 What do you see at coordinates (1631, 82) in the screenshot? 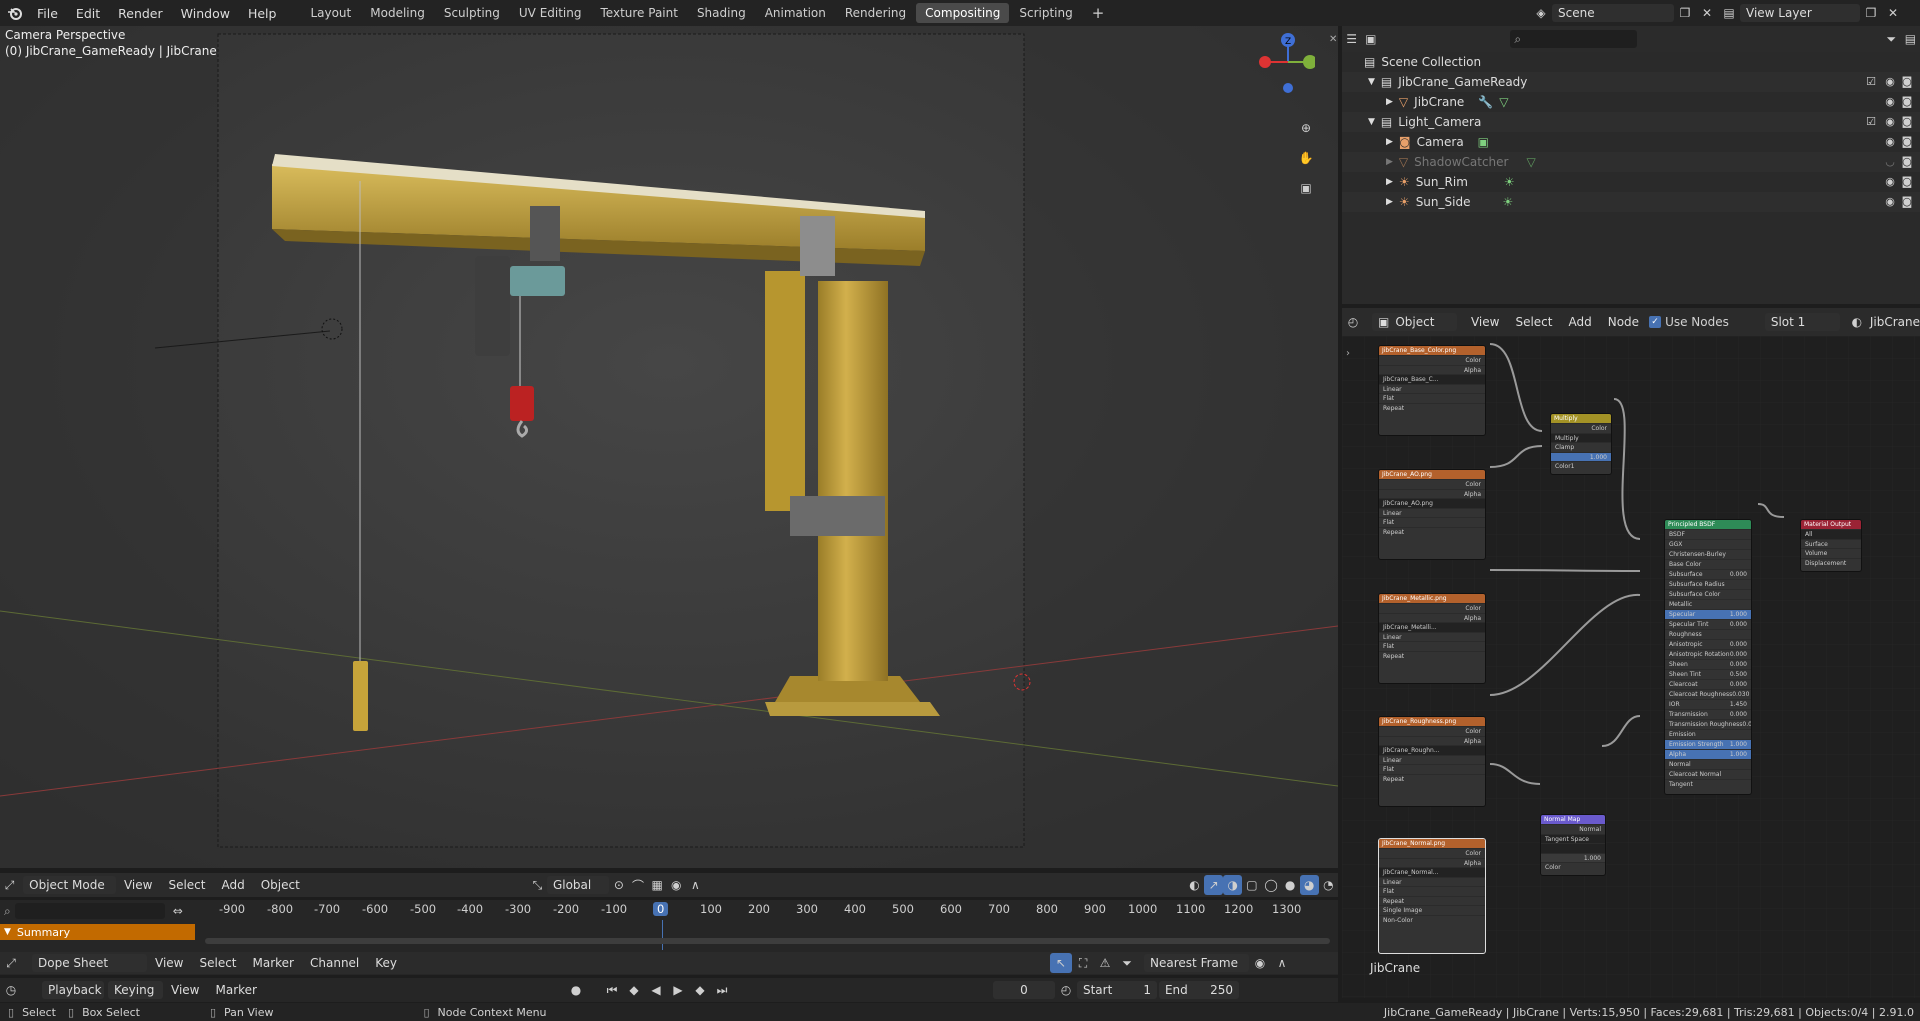
I see `outliner-row-jibcrane-gameready: ▼ ▤ JibCrane_GameReady ☑ ◉ ◙` at bounding box center [1631, 82].